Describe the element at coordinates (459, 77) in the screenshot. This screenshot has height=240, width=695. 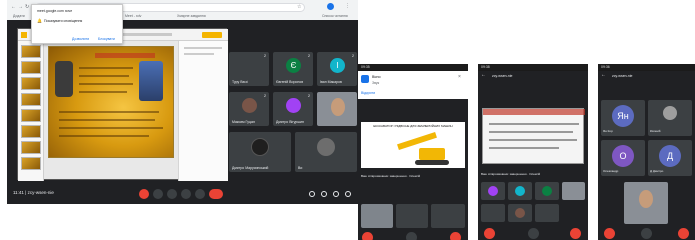
I see `close-icon: ×` at that location.